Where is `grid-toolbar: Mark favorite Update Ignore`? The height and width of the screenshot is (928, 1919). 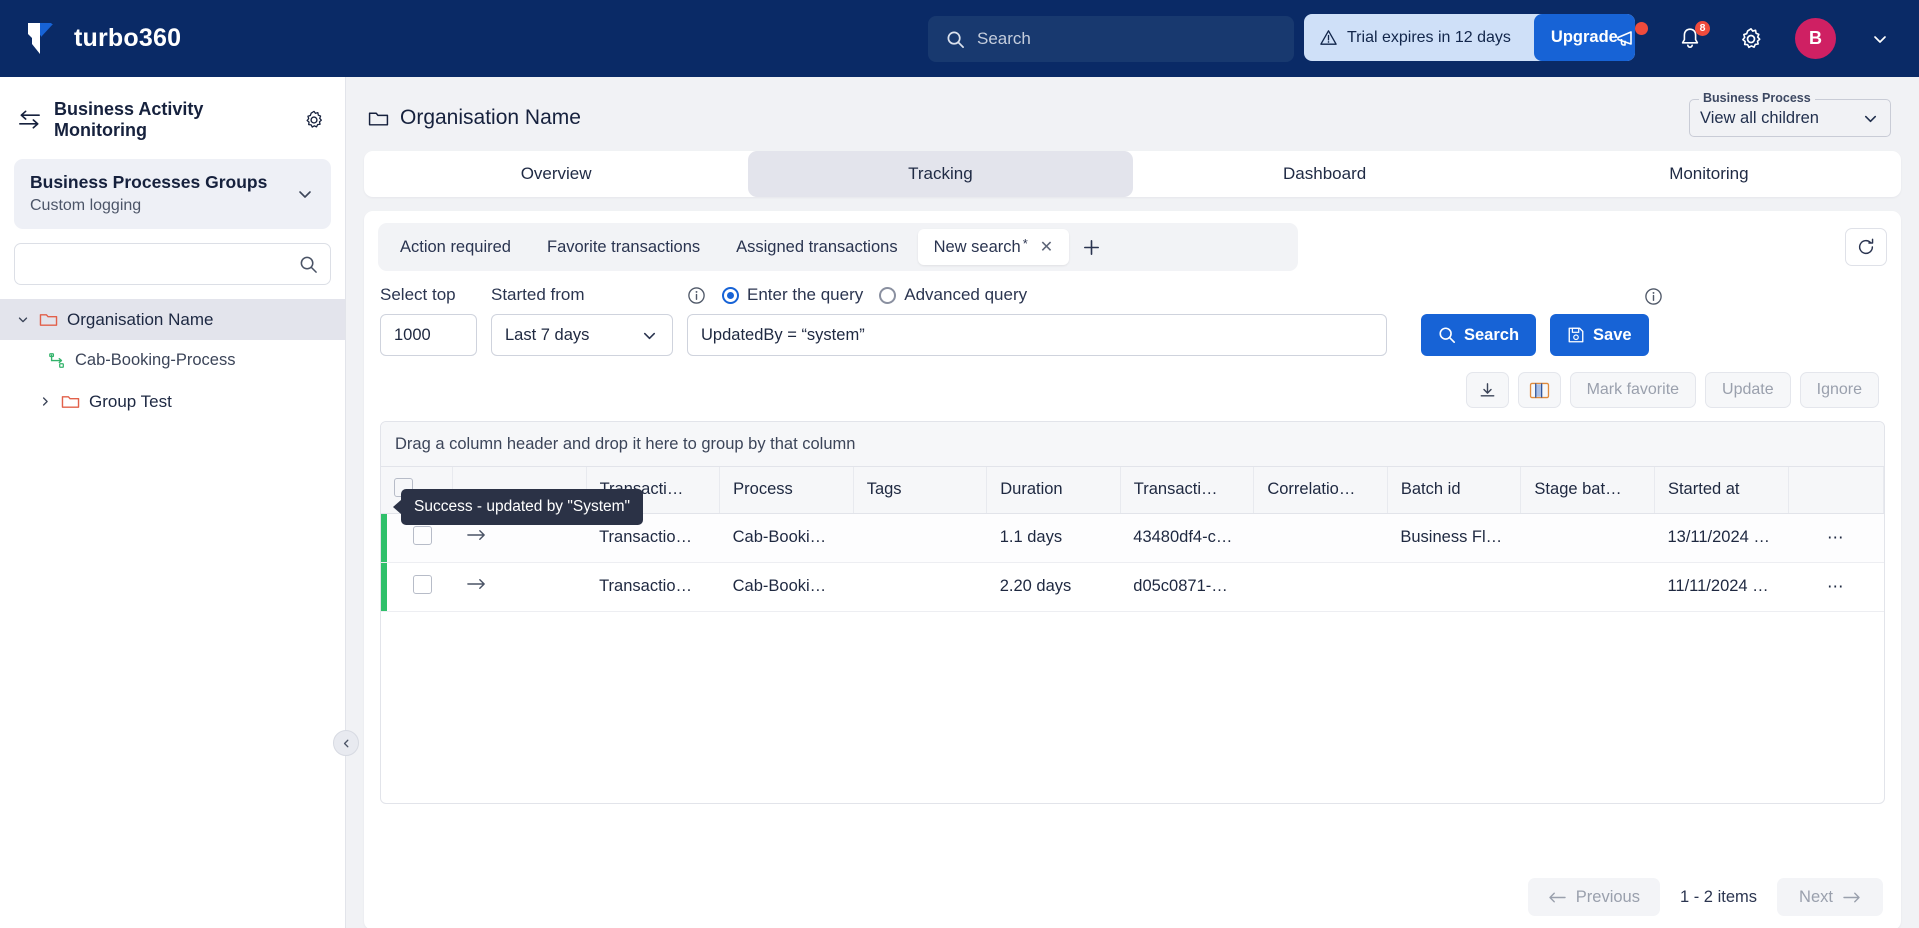
grid-toolbar: Mark favorite Update Ignore is located at coordinates (1132, 382).